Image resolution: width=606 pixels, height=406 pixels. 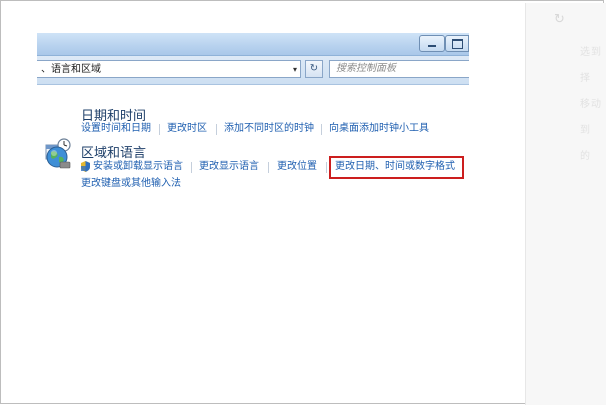 What do you see at coordinates (58, 157) in the screenshot?
I see `globe-icon` at bounding box center [58, 157].